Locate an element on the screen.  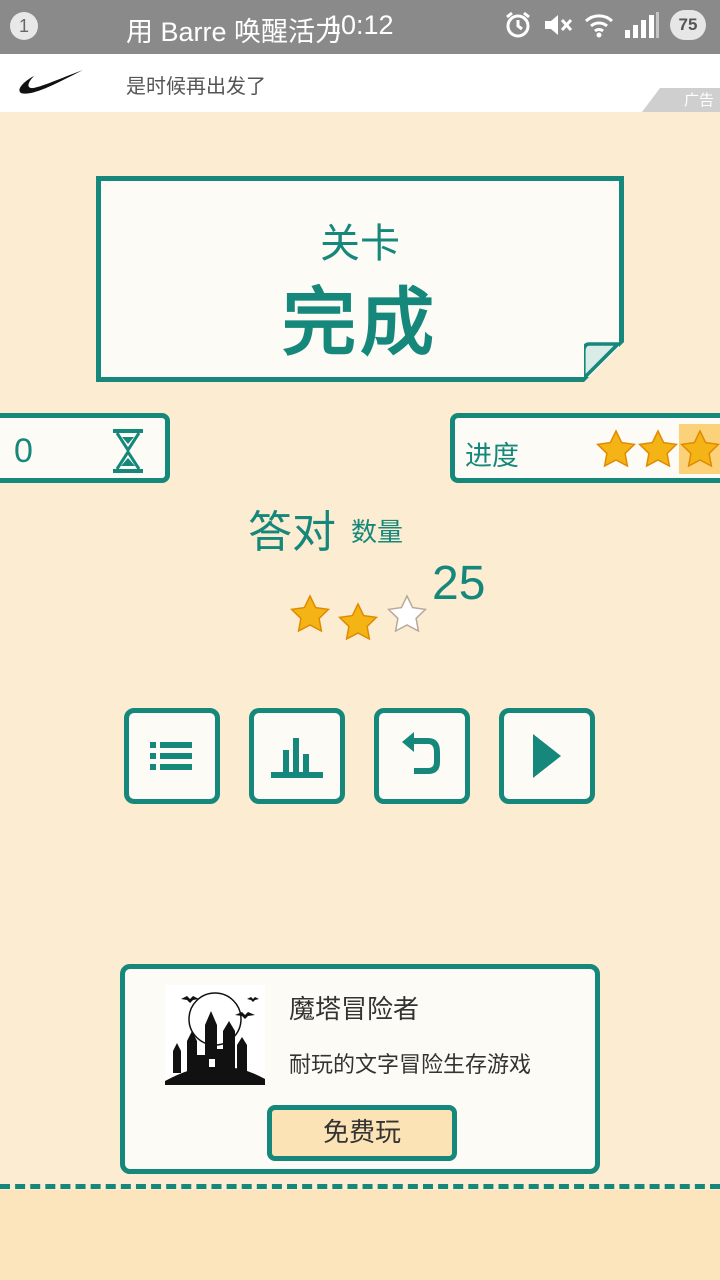
level-title-large: 完成 is located at coordinates (360, 323).